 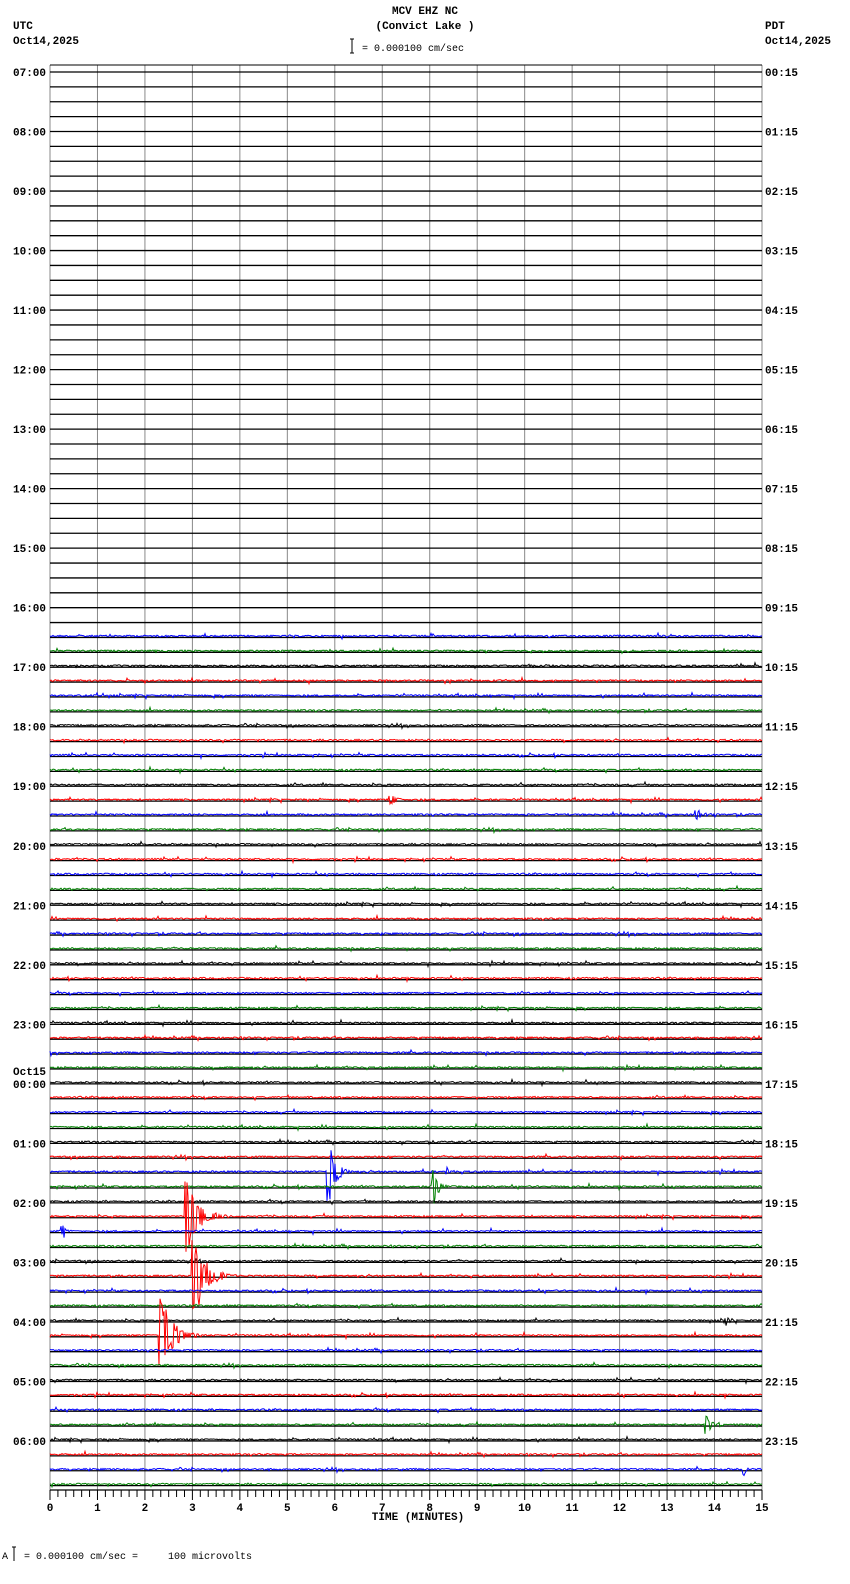 I want to click on pdt-hour-label: 07:15, so click(x=781, y=491).